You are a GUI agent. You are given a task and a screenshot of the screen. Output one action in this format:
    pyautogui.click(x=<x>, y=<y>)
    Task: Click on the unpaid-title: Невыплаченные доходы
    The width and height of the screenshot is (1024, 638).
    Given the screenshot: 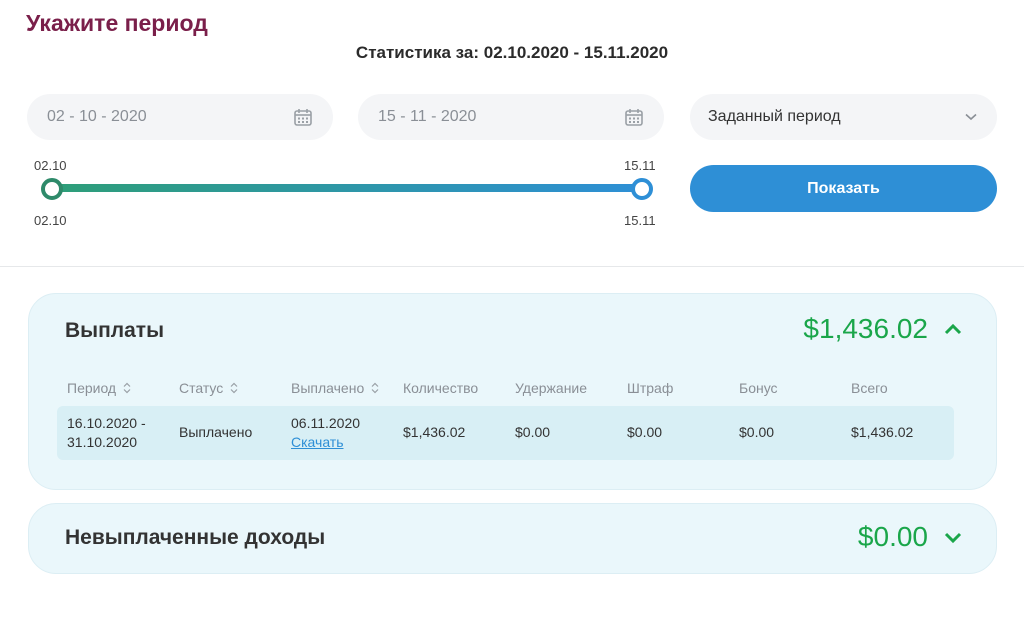 What is the action you would take?
    pyautogui.click(x=195, y=537)
    